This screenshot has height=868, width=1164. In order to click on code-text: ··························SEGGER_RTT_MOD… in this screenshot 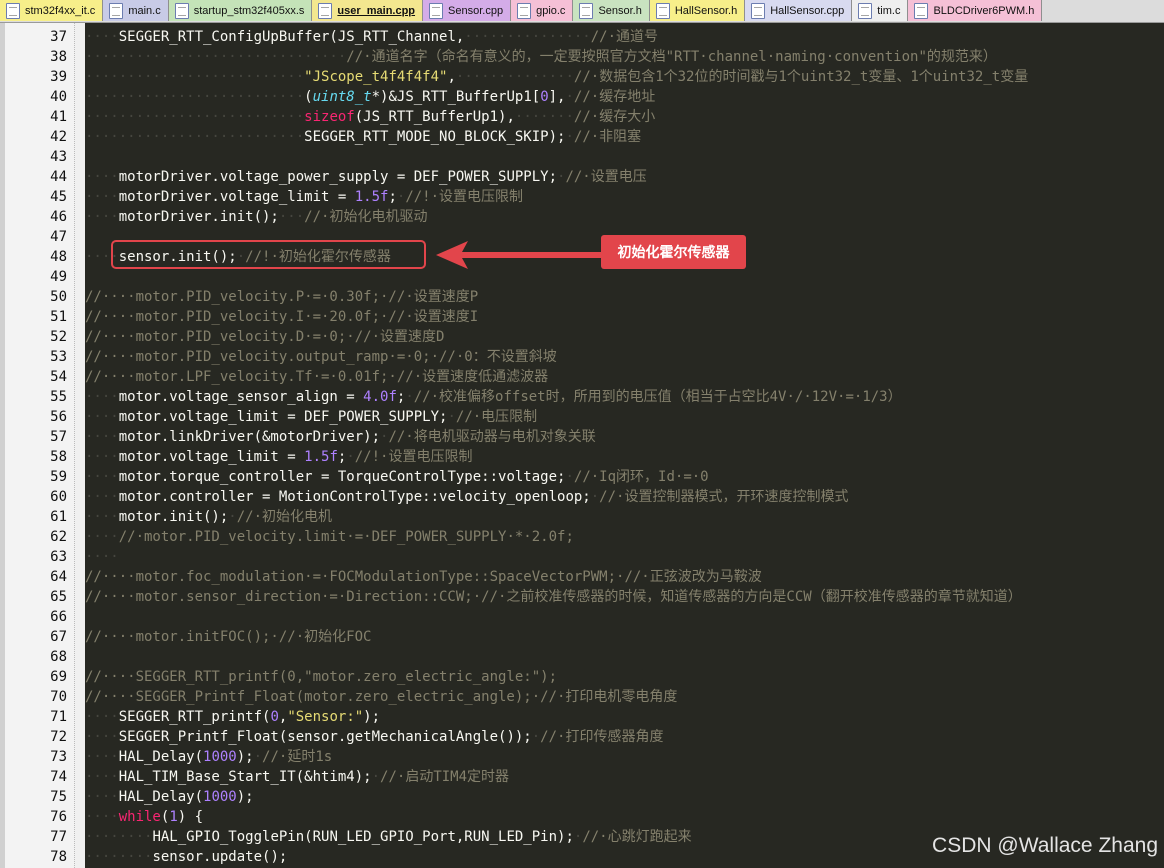, I will do `click(363, 137)`.